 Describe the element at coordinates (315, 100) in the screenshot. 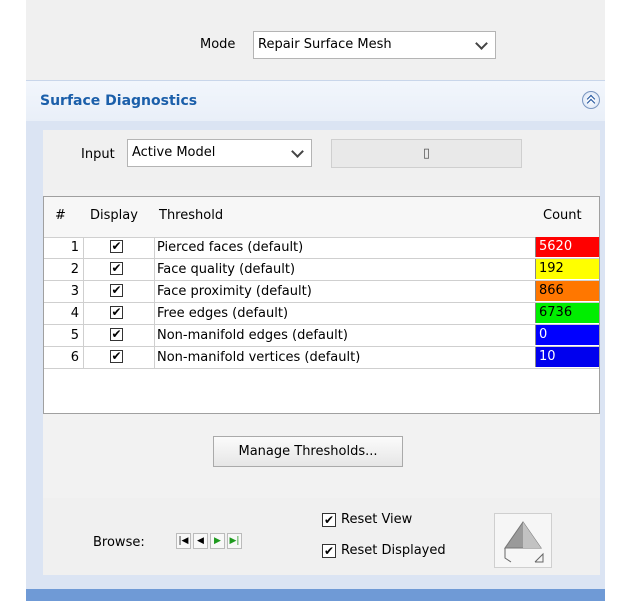

I see `panel-header: Surface Diagnostics` at that location.